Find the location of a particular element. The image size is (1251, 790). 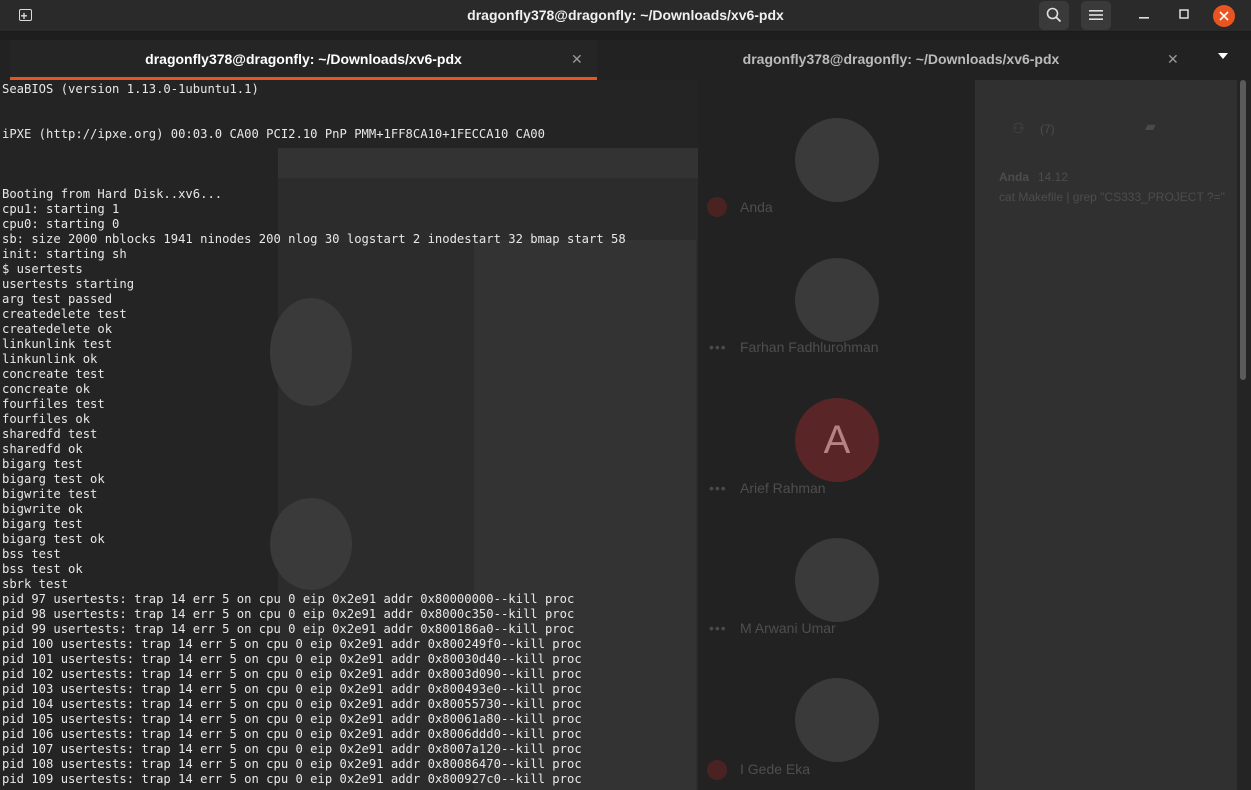

terminal-line: sharedfd ok is located at coordinates (42, 449).